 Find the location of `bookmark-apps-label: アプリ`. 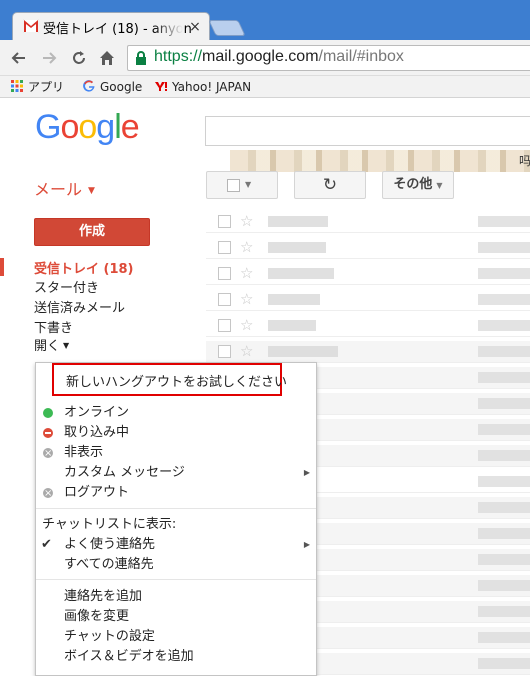

bookmark-apps-label: アプリ is located at coordinates (46, 87).